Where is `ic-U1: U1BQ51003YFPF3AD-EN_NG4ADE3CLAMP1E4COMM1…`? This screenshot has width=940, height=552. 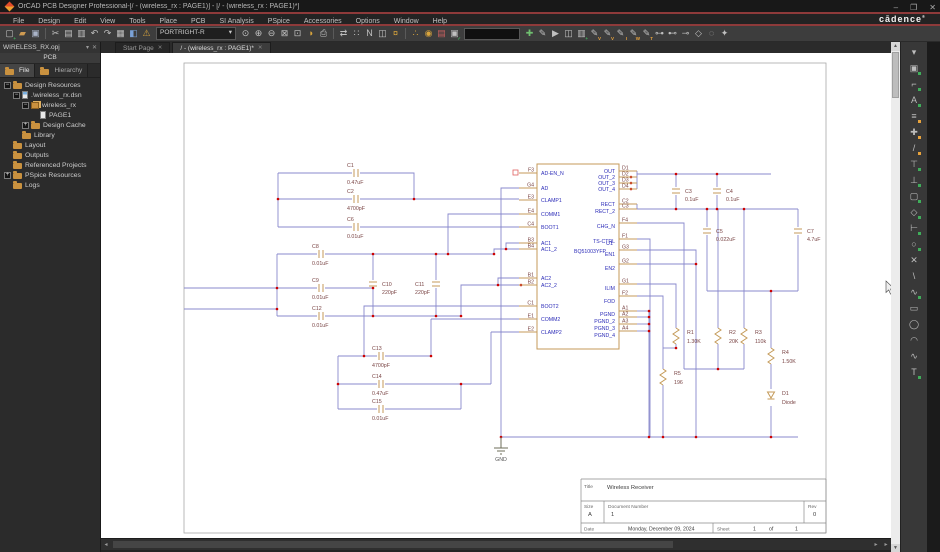
ic-U1: U1BQ51003YFPF3AD-EN_NG4ADE3CLAMP1E4COMM1… is located at coordinates (574, 256).